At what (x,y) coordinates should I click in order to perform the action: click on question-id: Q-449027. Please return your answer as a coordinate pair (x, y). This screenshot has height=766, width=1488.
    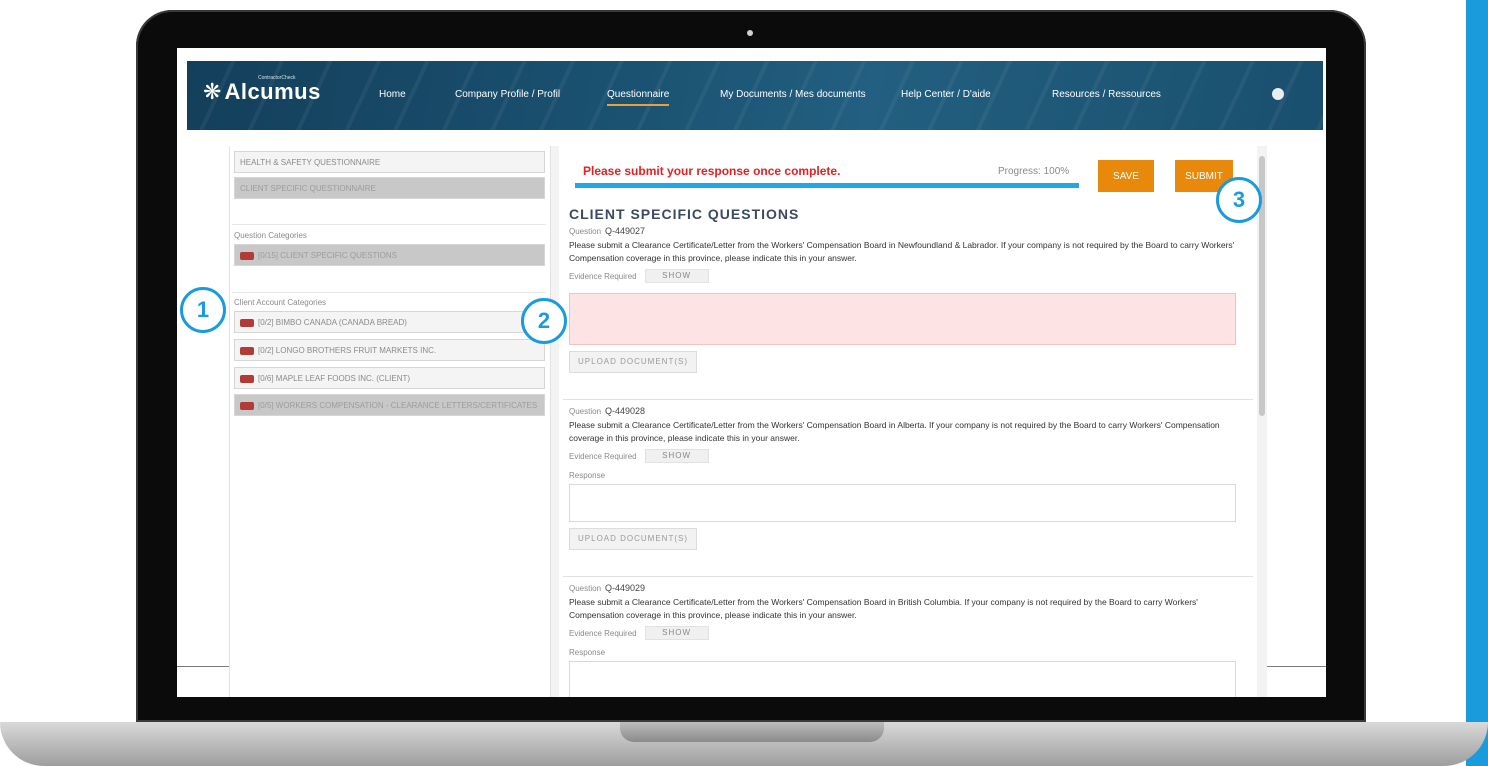
    Looking at the image, I should click on (625, 231).